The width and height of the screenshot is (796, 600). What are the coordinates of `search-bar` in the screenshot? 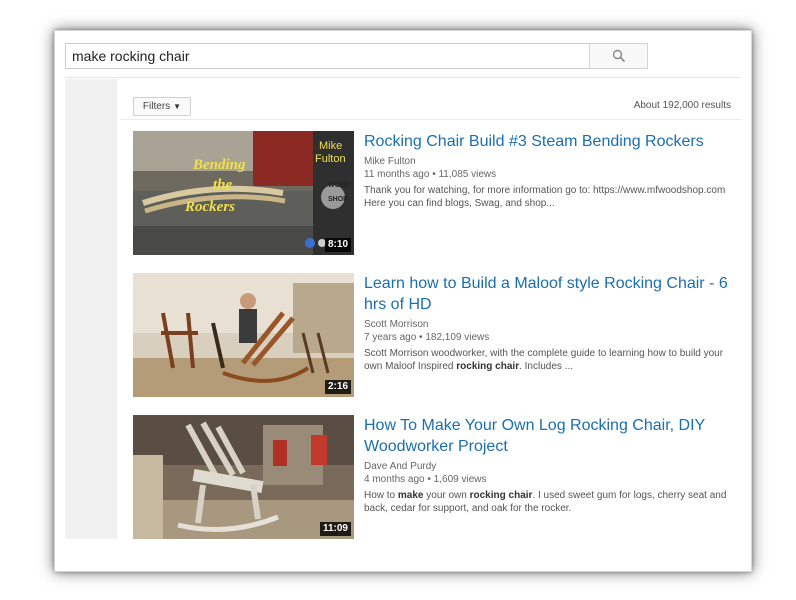 It's located at (357, 56).